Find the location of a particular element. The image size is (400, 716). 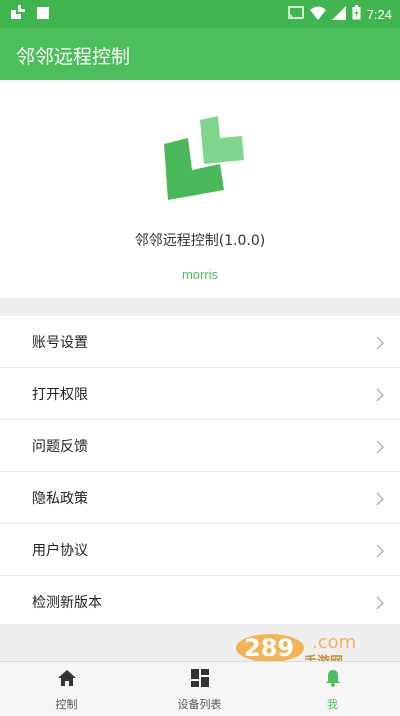

menu-item-open-permissions: 打开权限 is located at coordinates (200, 394).